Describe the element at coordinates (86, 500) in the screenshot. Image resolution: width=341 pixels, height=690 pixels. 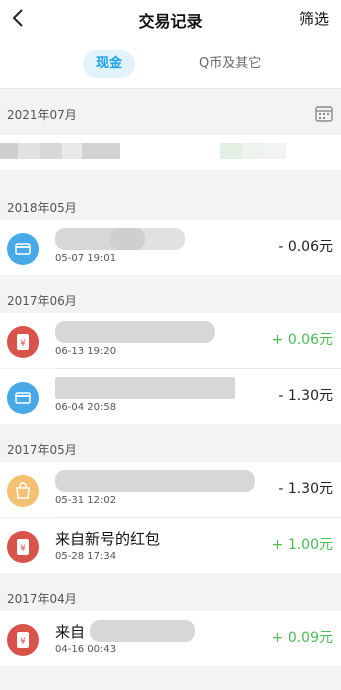
I see `transaction-time: 05-31 12:02` at that location.